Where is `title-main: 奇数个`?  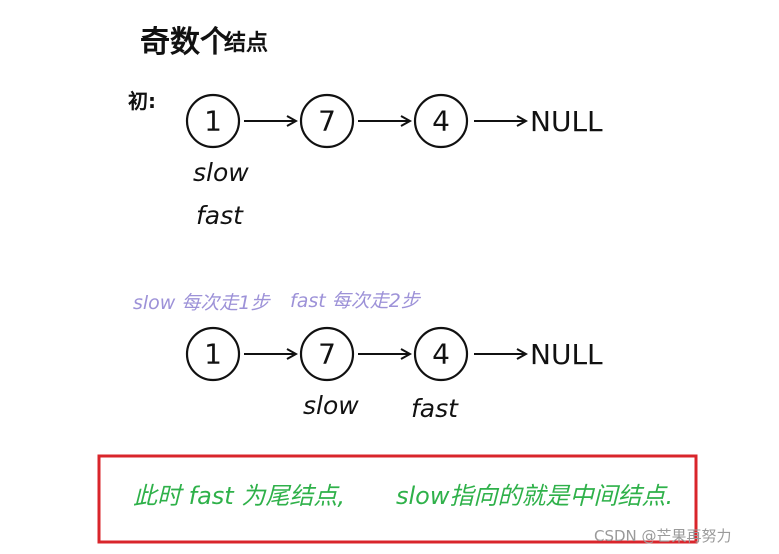 title-main: 奇数个 is located at coordinates (185, 42).